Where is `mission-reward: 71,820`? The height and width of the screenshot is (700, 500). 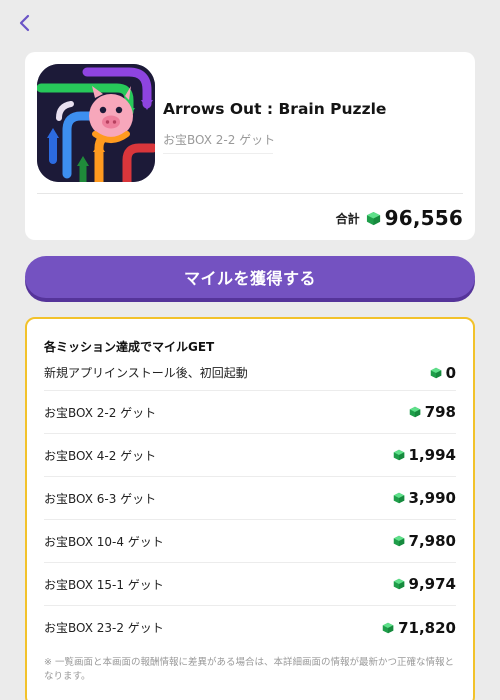 mission-reward: 71,820 is located at coordinates (419, 628).